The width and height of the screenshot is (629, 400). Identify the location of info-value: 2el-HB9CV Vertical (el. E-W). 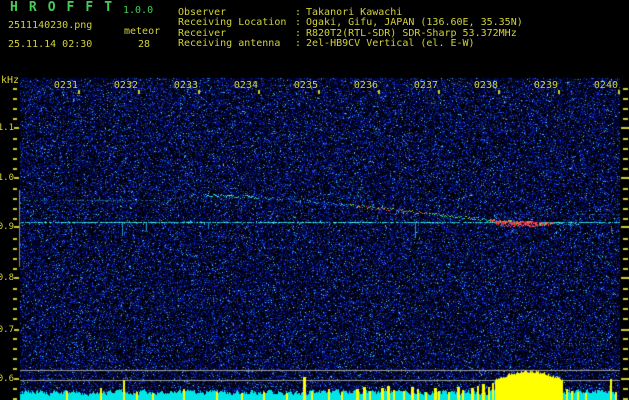
(390, 44).